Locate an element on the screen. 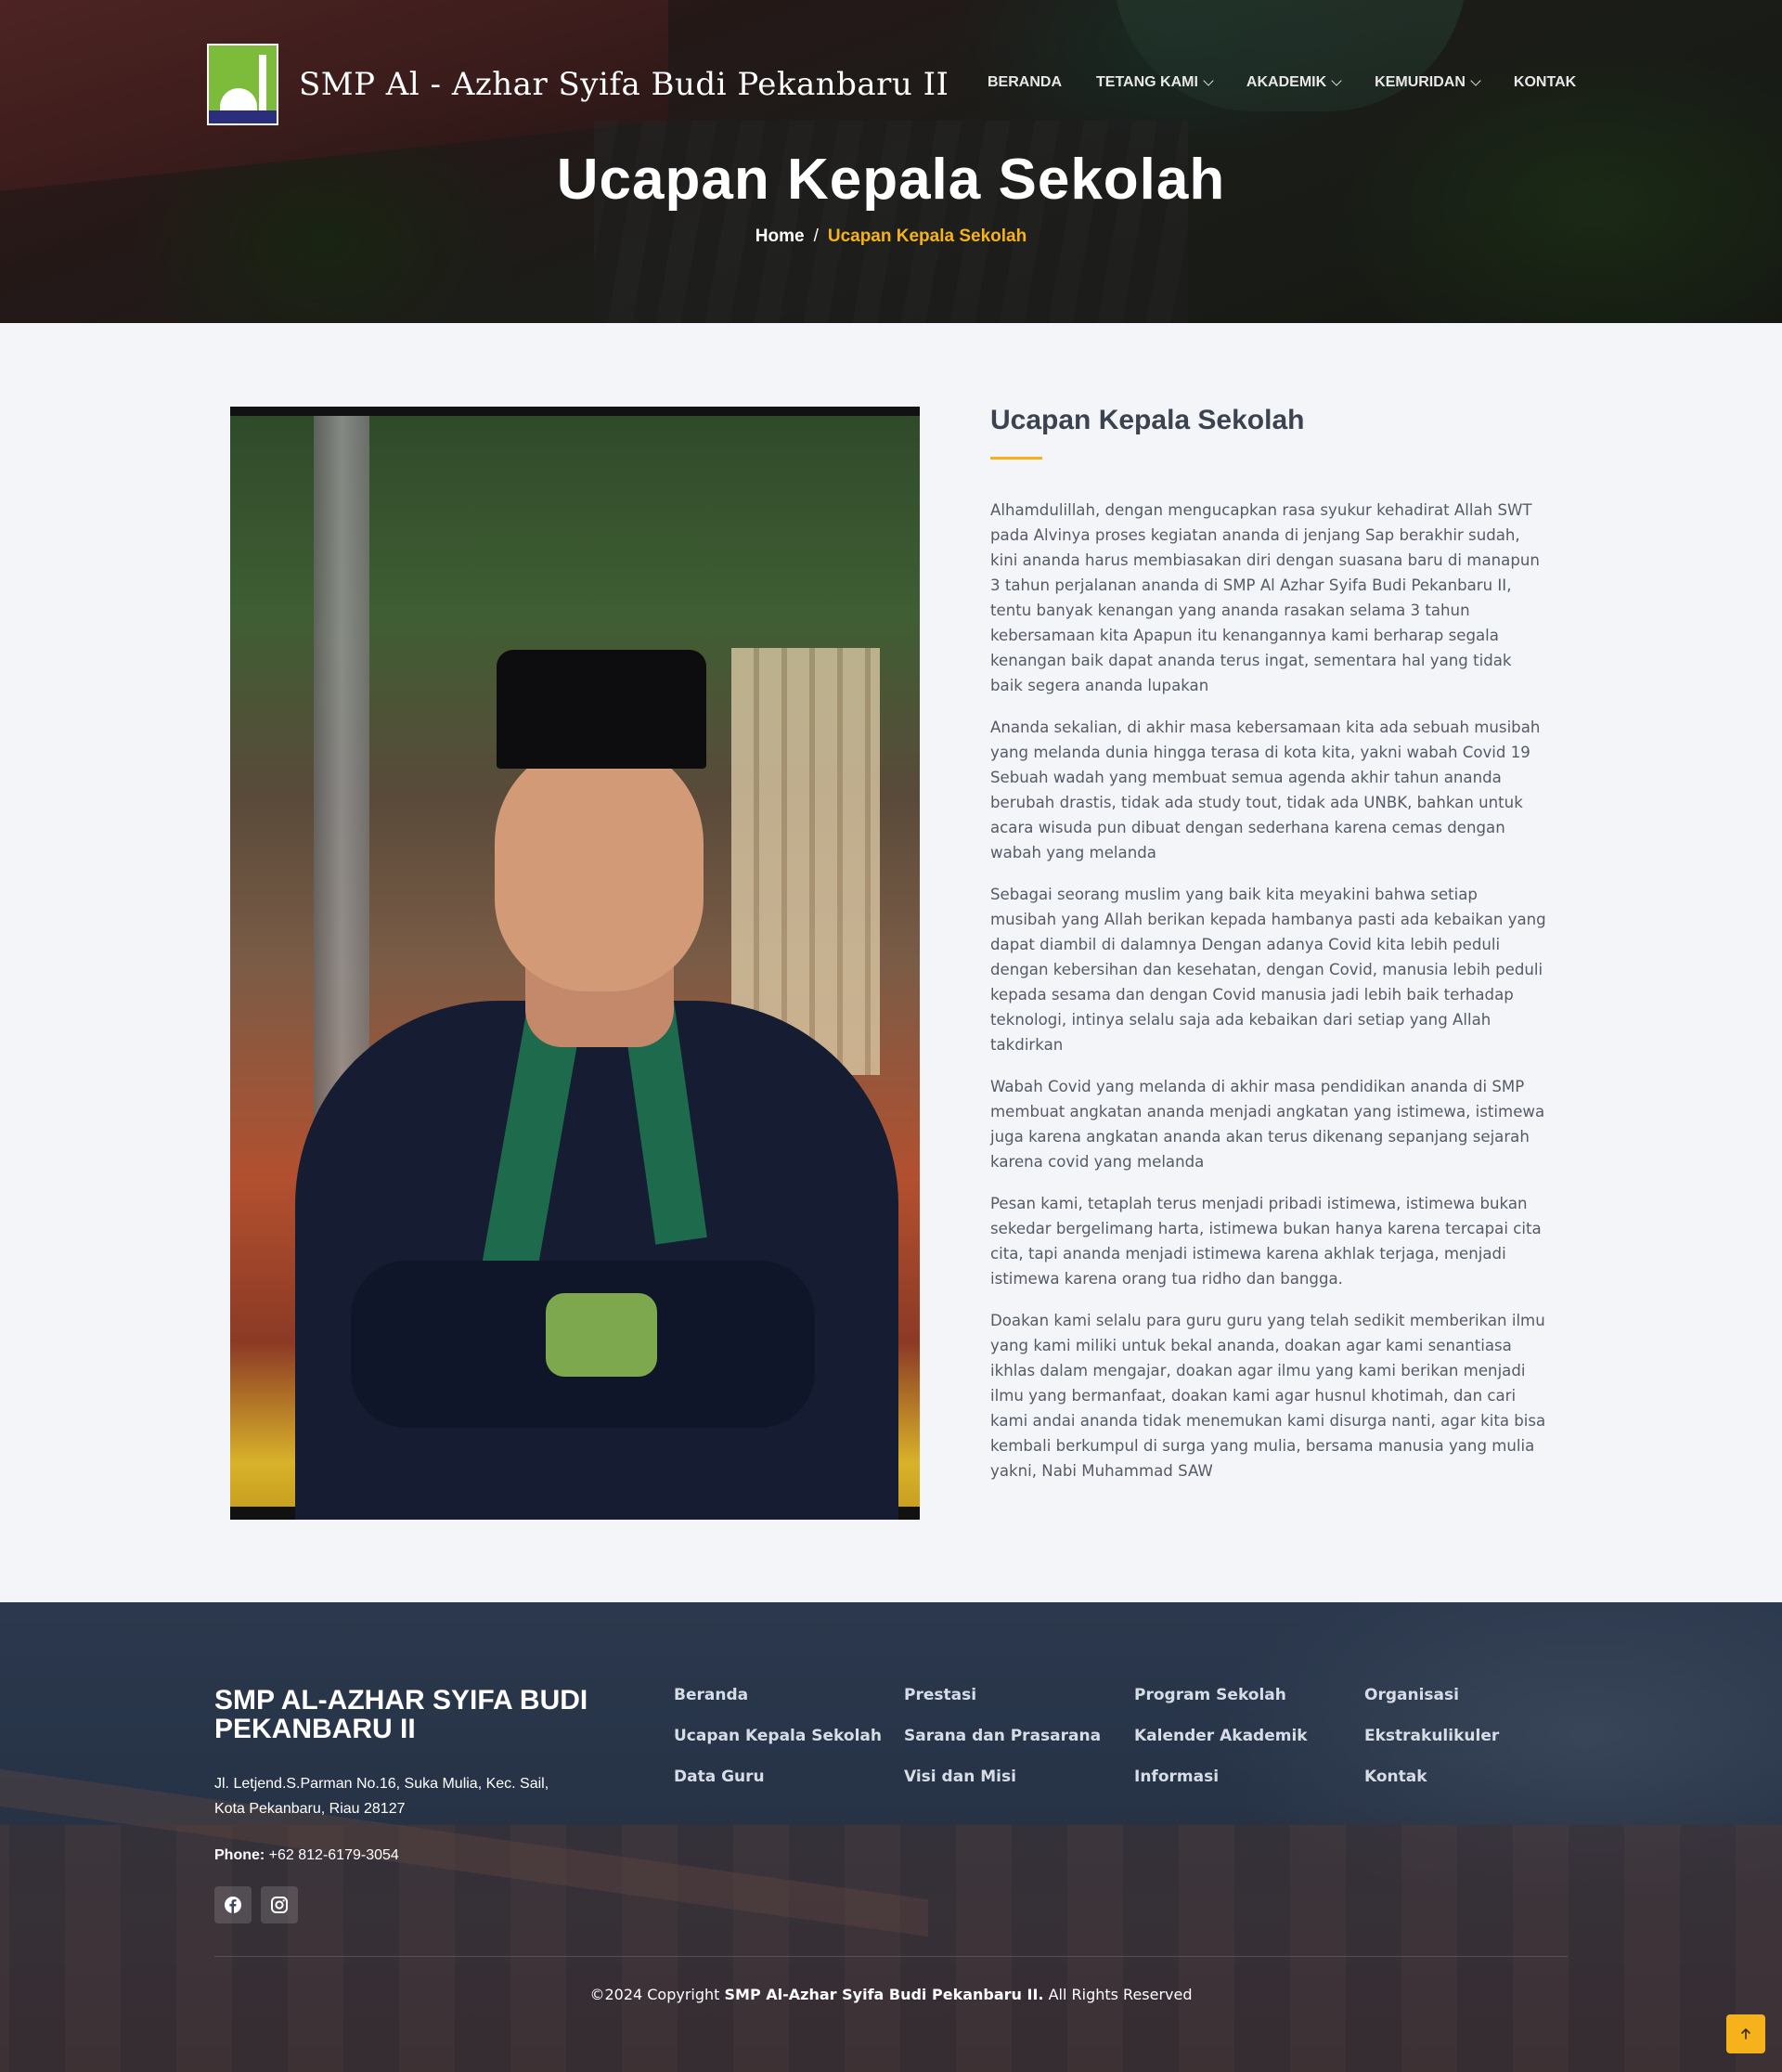  facebook-link is located at coordinates (233, 1904).